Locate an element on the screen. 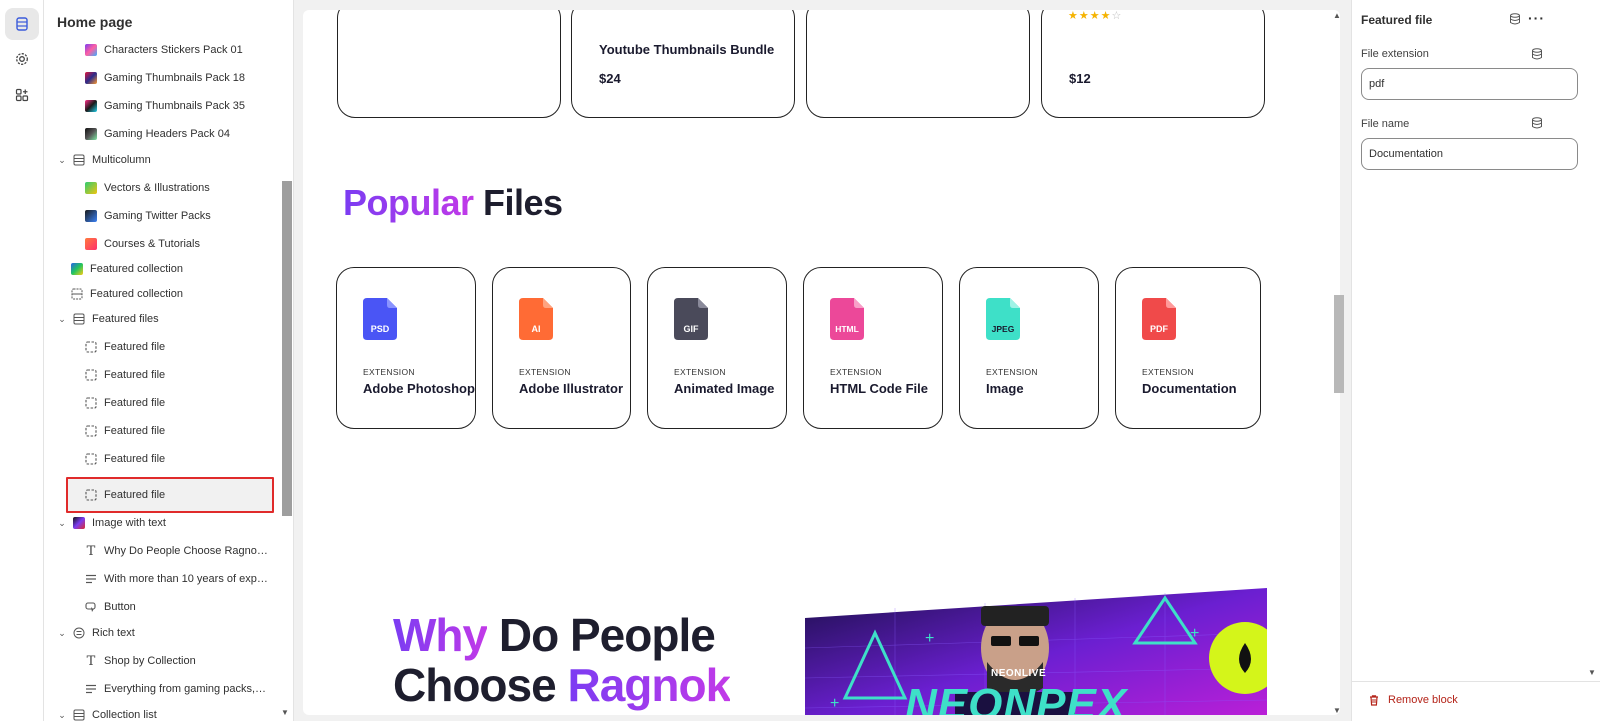  file-card: PSD EXTENSION Adobe Photoshop is located at coordinates (406, 348).